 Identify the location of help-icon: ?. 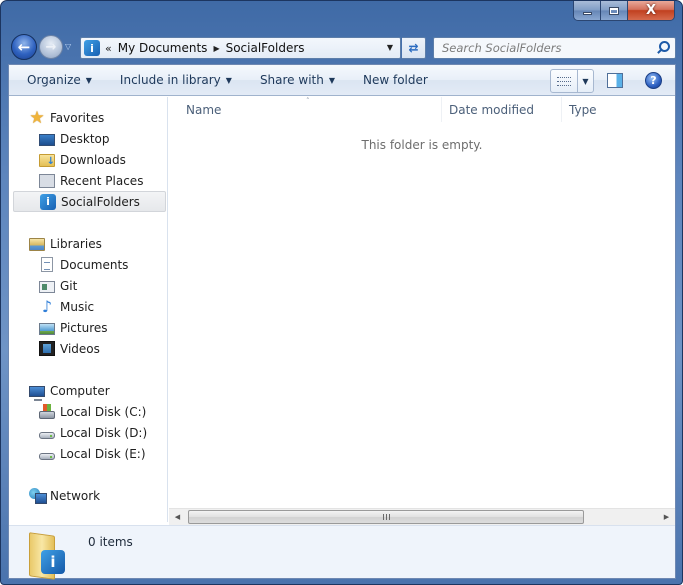
(653, 80).